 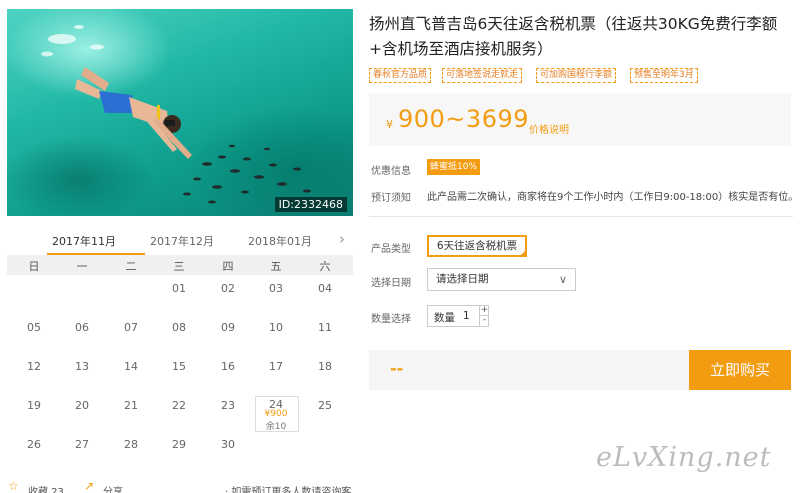 What do you see at coordinates (391, 198) in the screenshot?
I see `notice-label: 预订须知` at bounding box center [391, 198].